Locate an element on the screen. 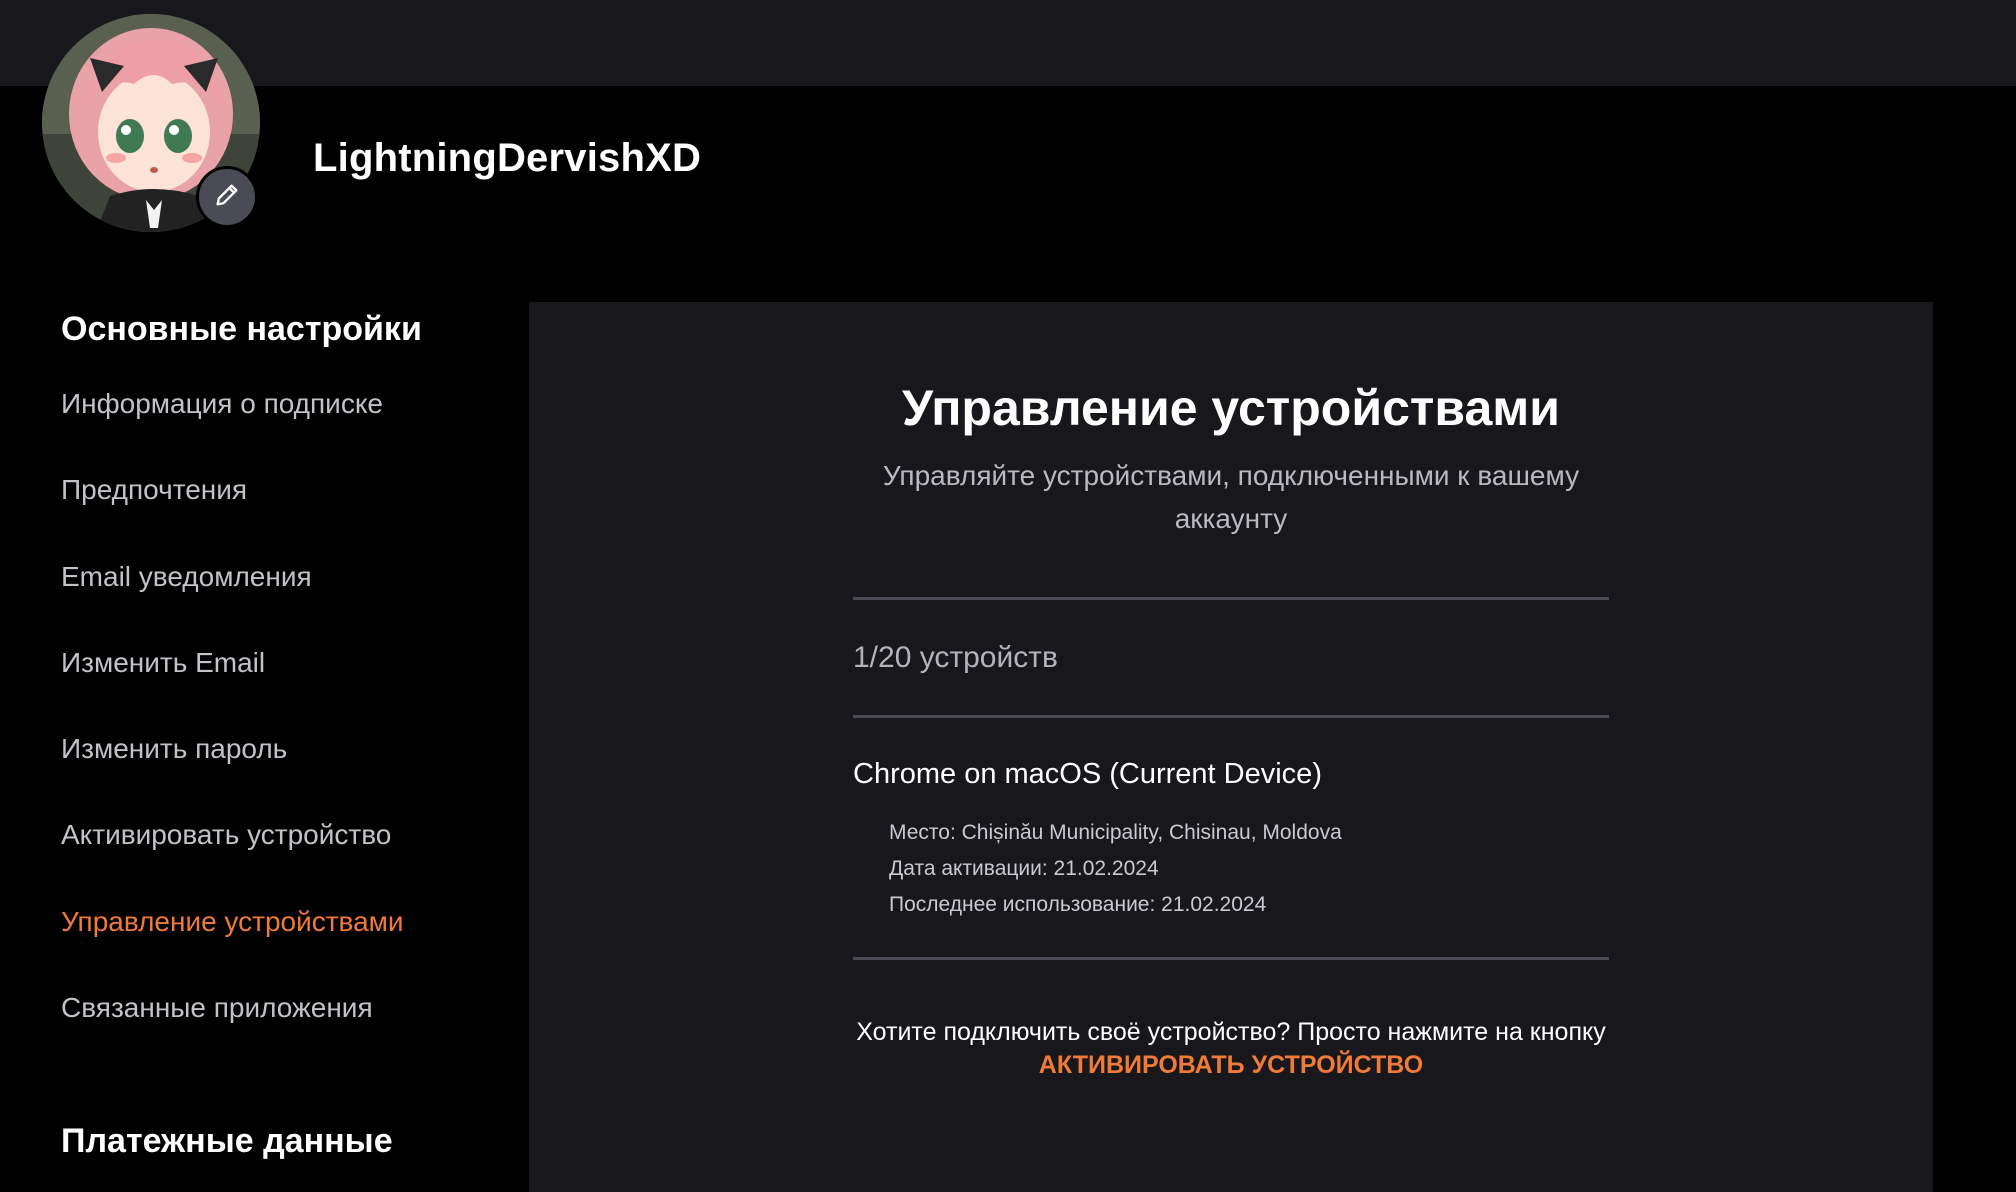 This screenshot has height=1192, width=2016. pencil-icon is located at coordinates (227, 197).